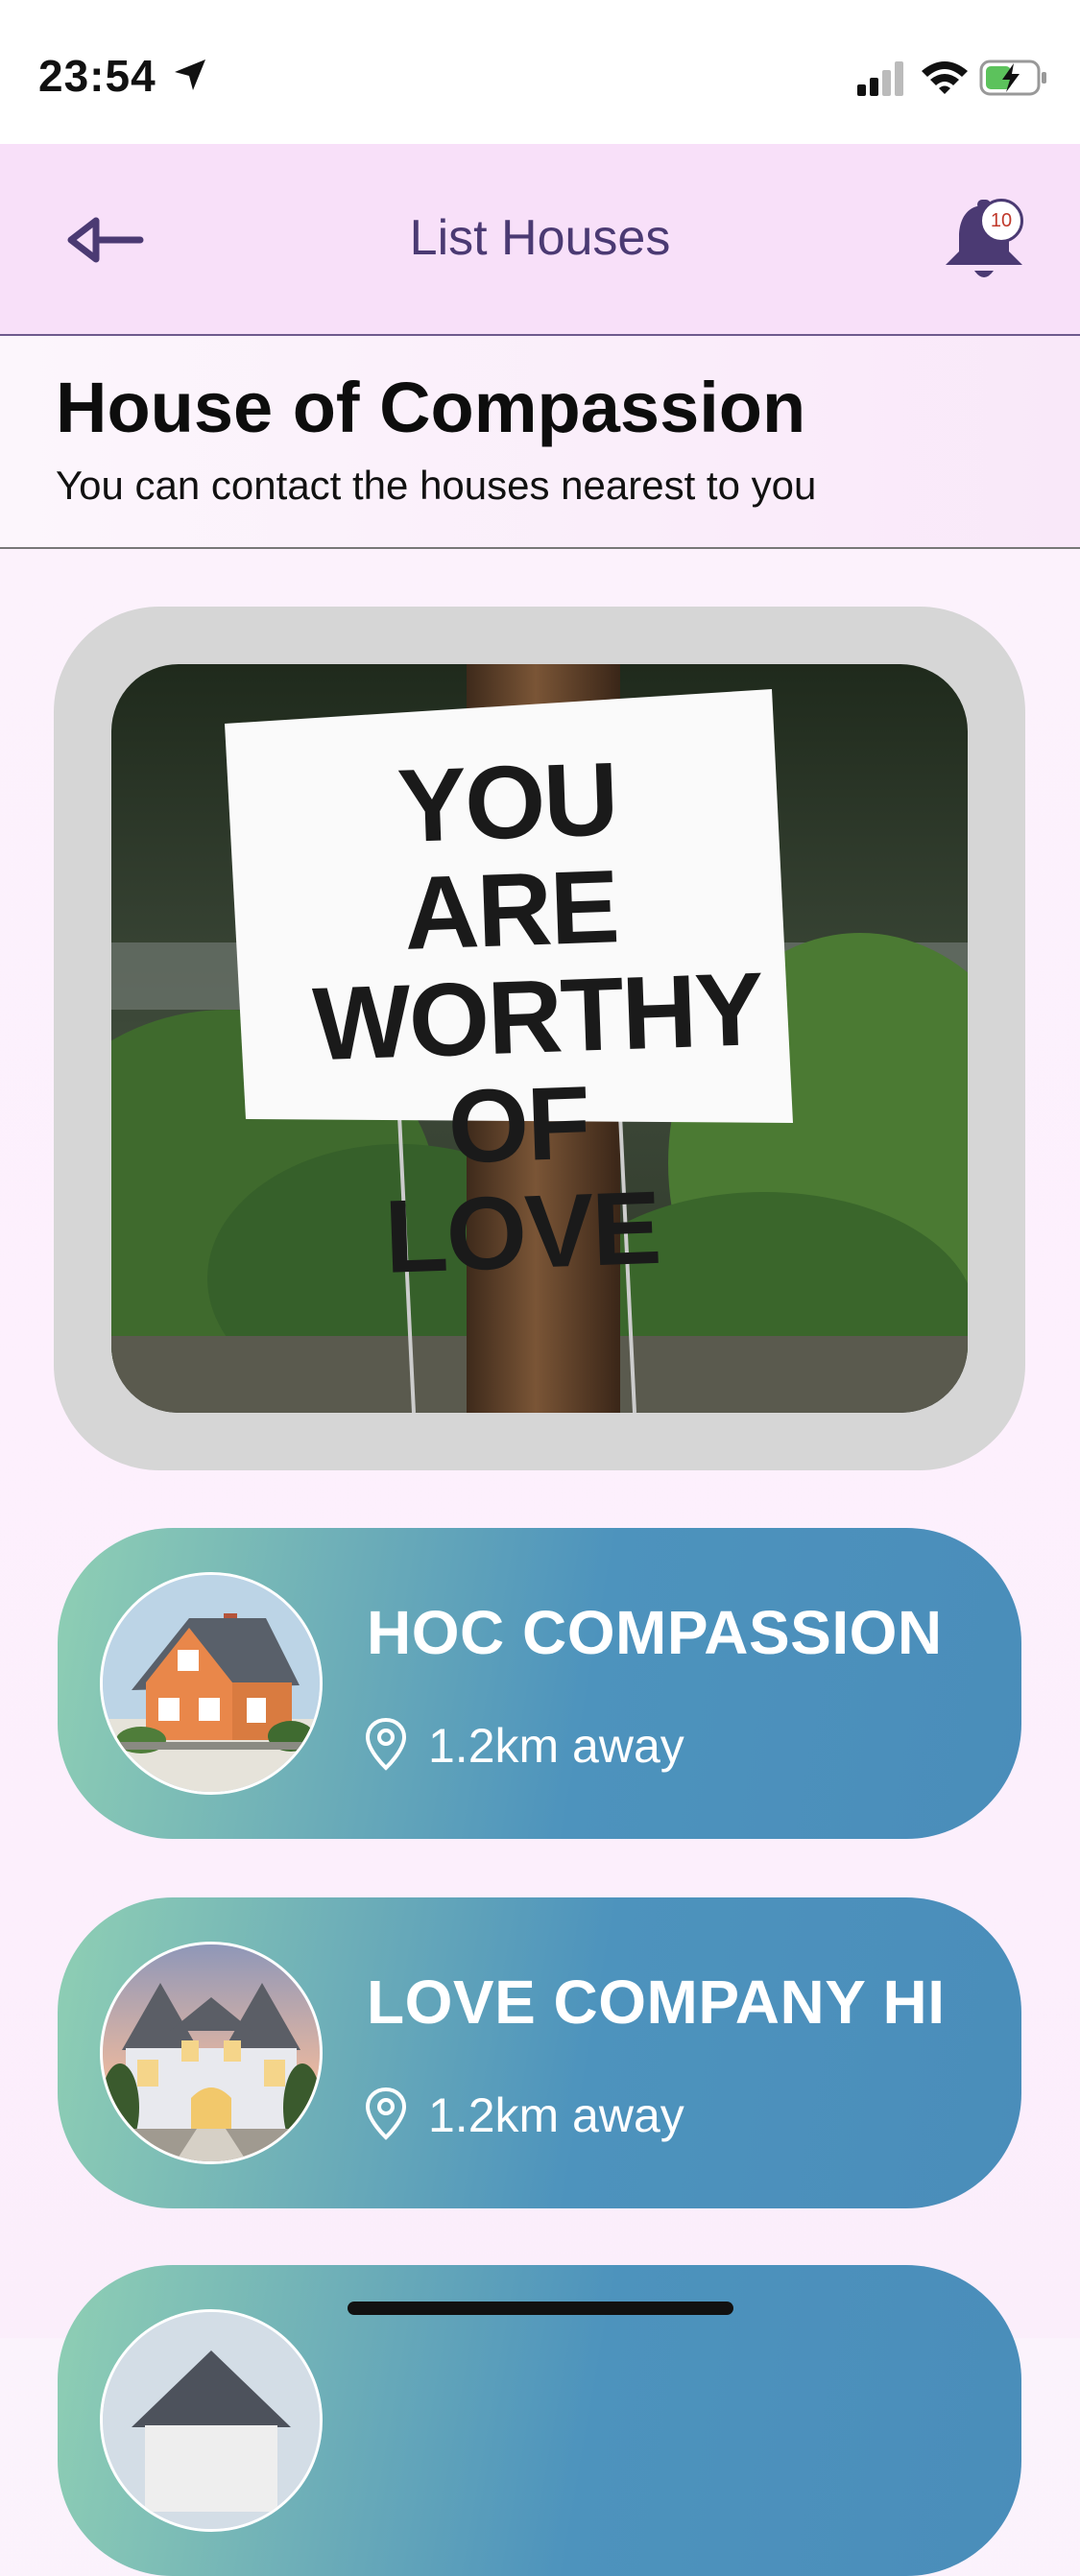  I want to click on sign-line: OF LOVE, so click(521, 1179).